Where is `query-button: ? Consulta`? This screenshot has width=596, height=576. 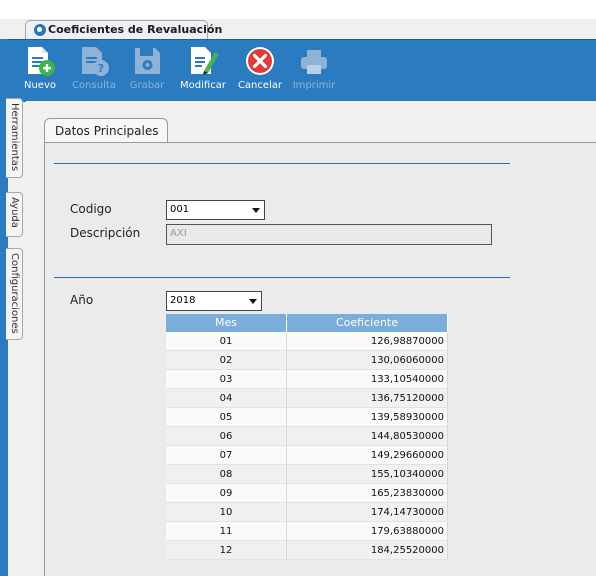 query-button: ? Consulta is located at coordinates (94, 71).